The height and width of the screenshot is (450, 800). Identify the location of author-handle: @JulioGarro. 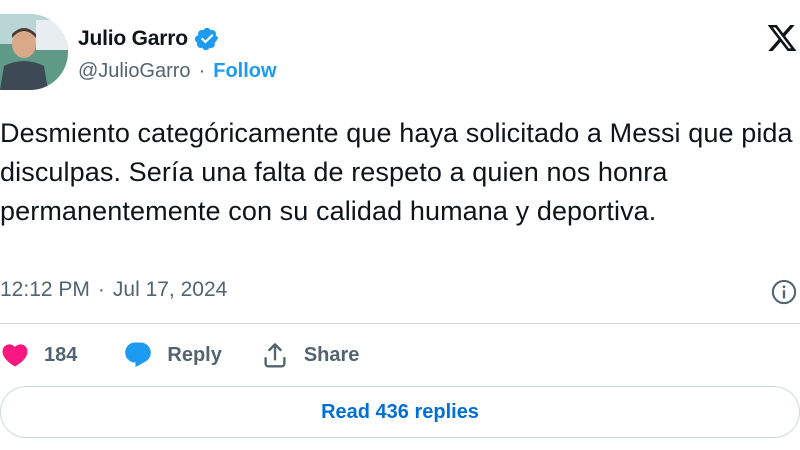
(134, 71).